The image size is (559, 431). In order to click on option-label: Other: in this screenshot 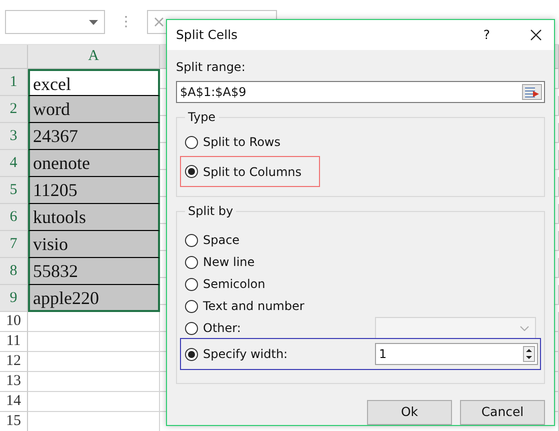, I will do `click(222, 328)`.